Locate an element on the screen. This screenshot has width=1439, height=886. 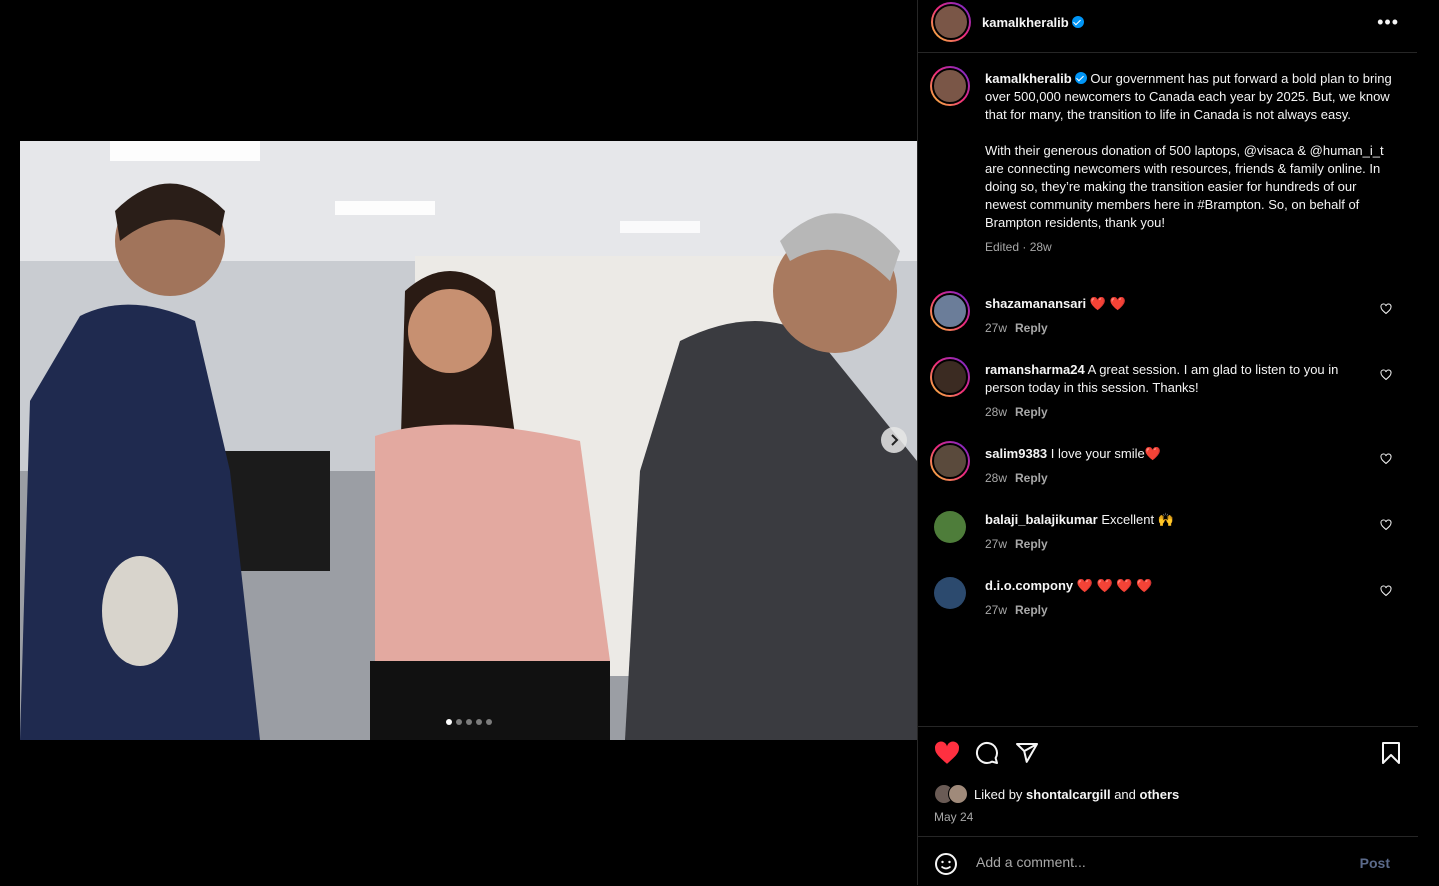
likes-summary: Liked by shontalcargill and others is located at coordinates (1056, 794).